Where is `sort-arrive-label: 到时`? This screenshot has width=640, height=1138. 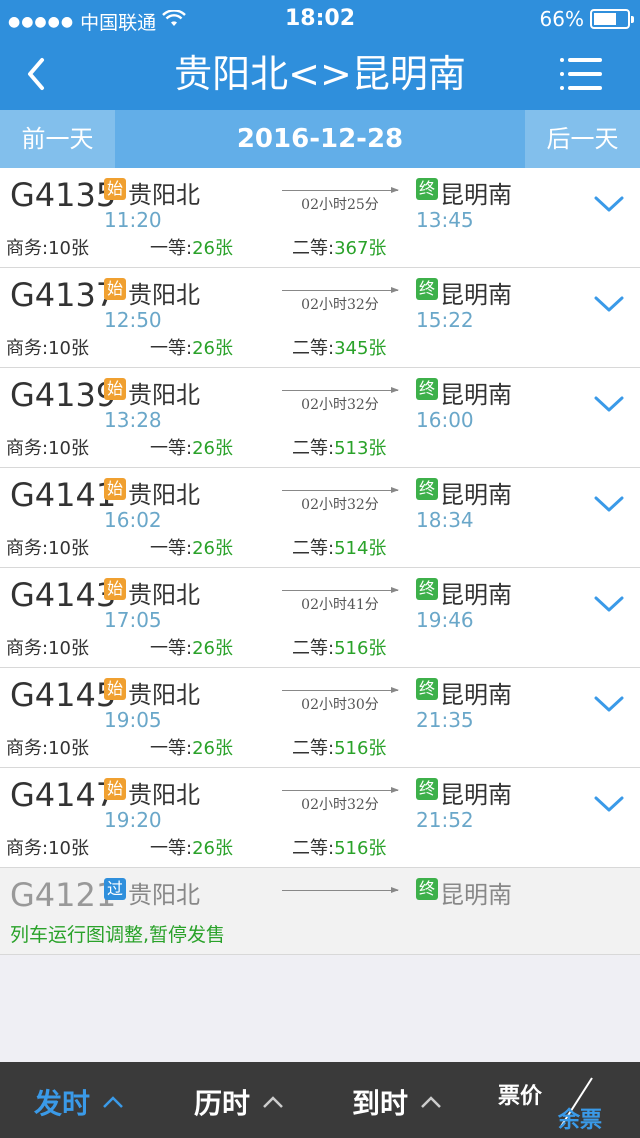 sort-arrive-label: 到时 is located at coordinates (380, 1103).